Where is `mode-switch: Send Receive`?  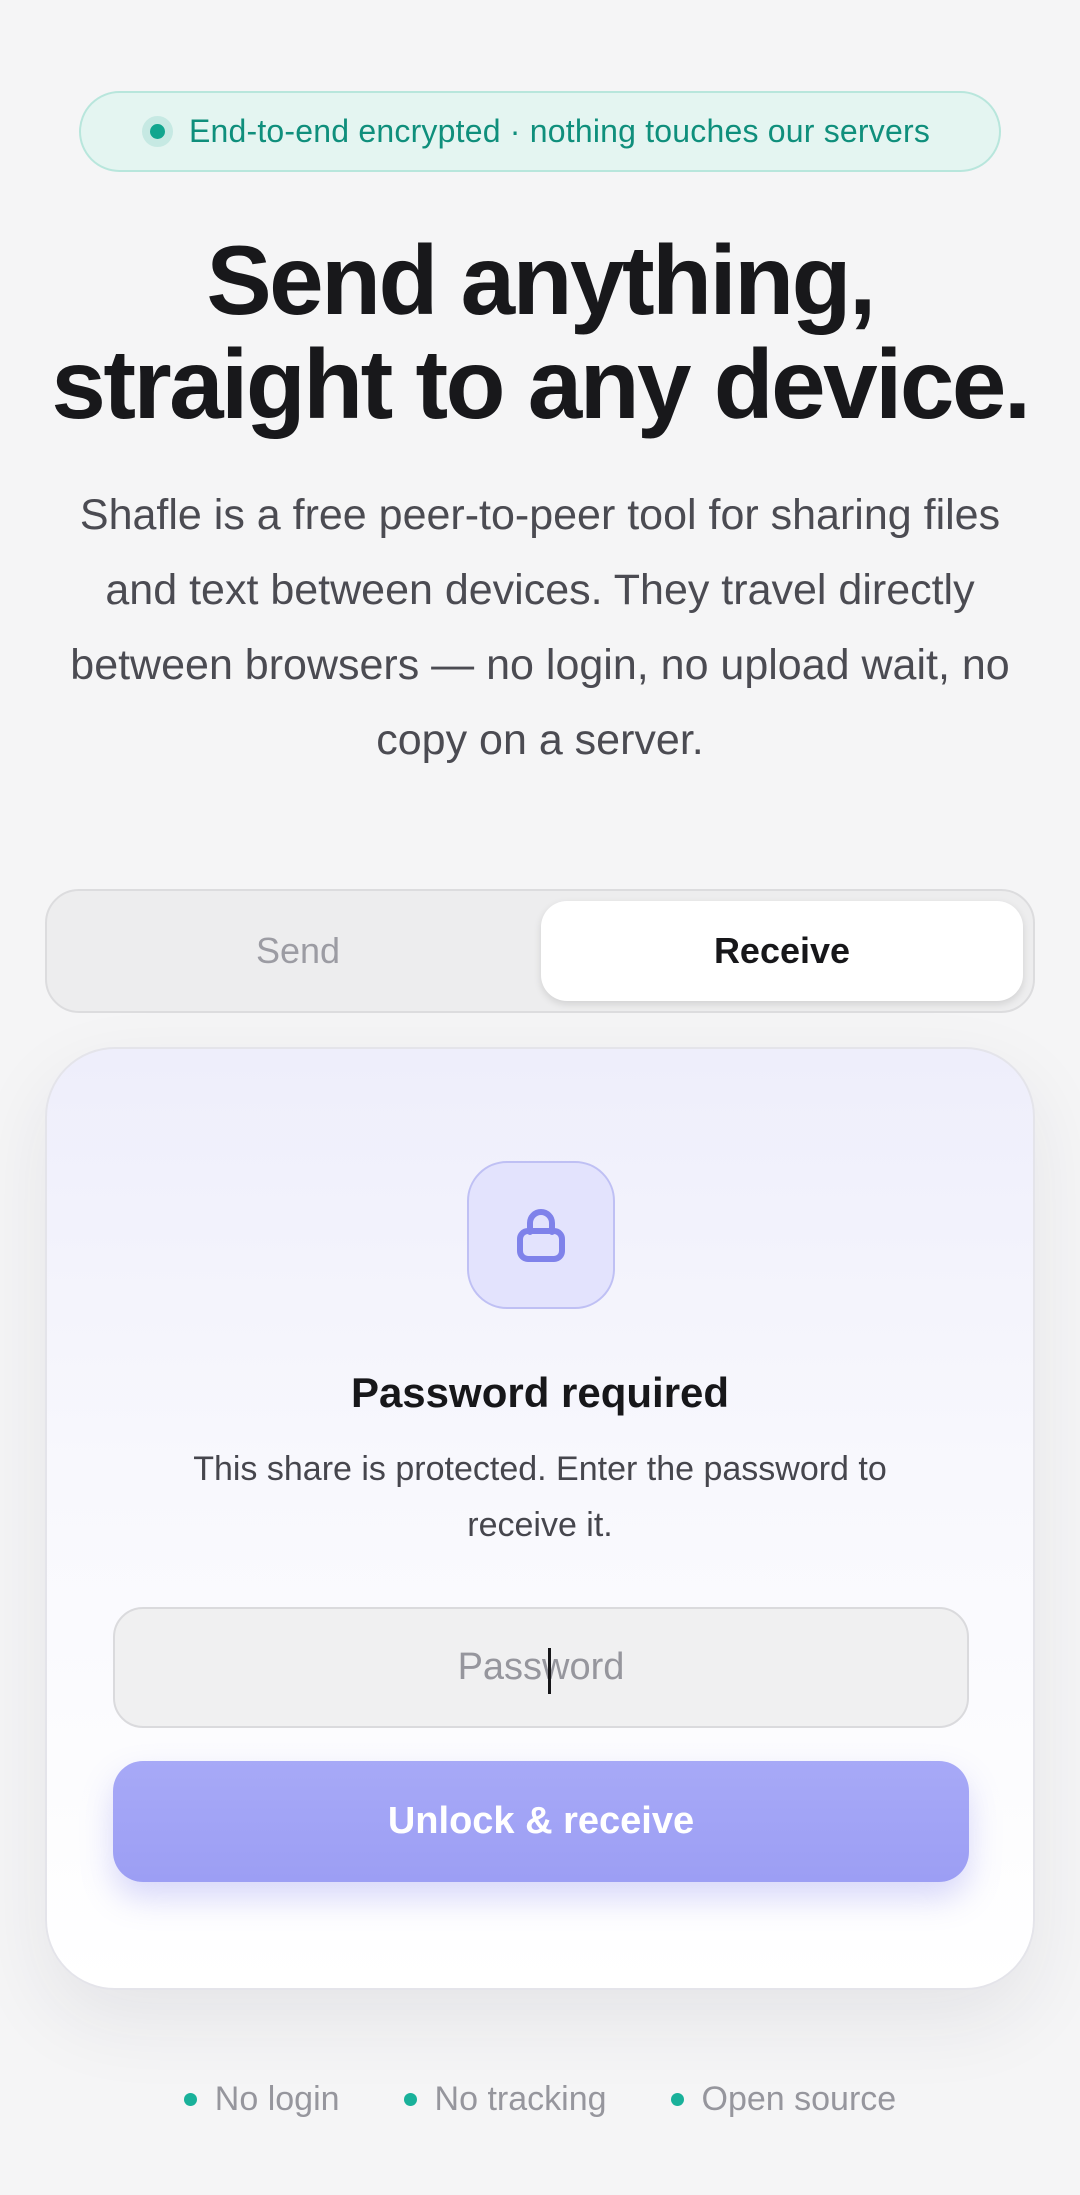
mode-switch: Send Receive is located at coordinates (540, 951).